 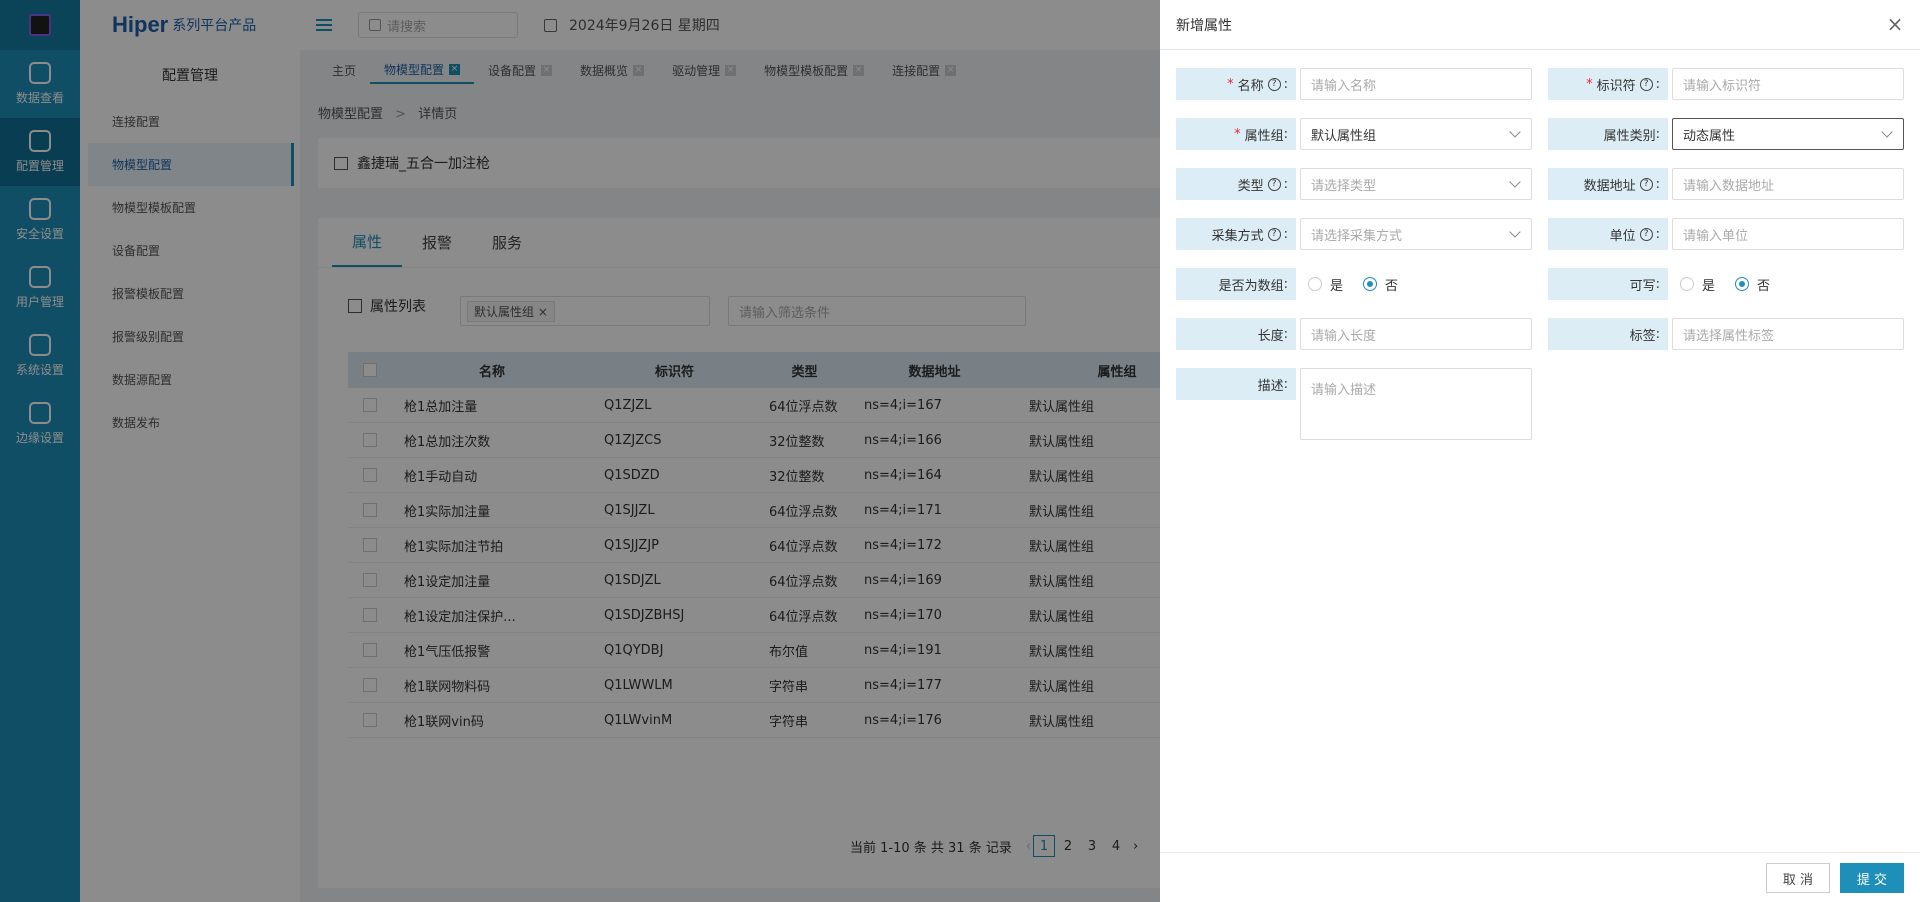 I want to click on is-array-radio-group: 是 否, so click(x=1350, y=284).